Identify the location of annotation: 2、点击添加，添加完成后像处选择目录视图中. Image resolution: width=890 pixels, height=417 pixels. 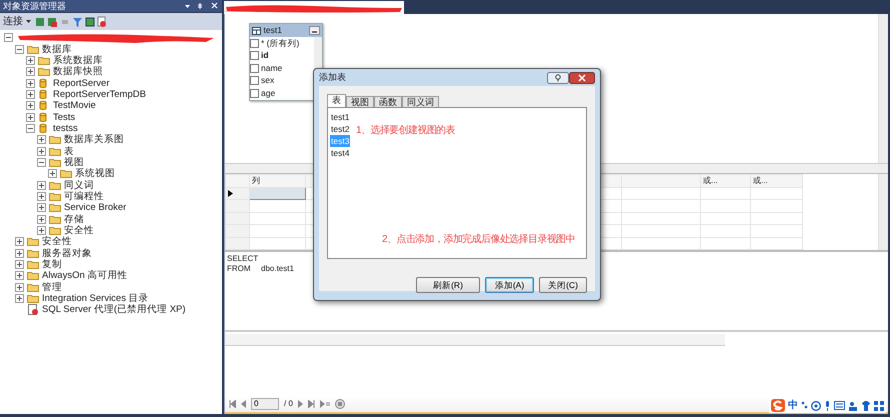
(478, 239).